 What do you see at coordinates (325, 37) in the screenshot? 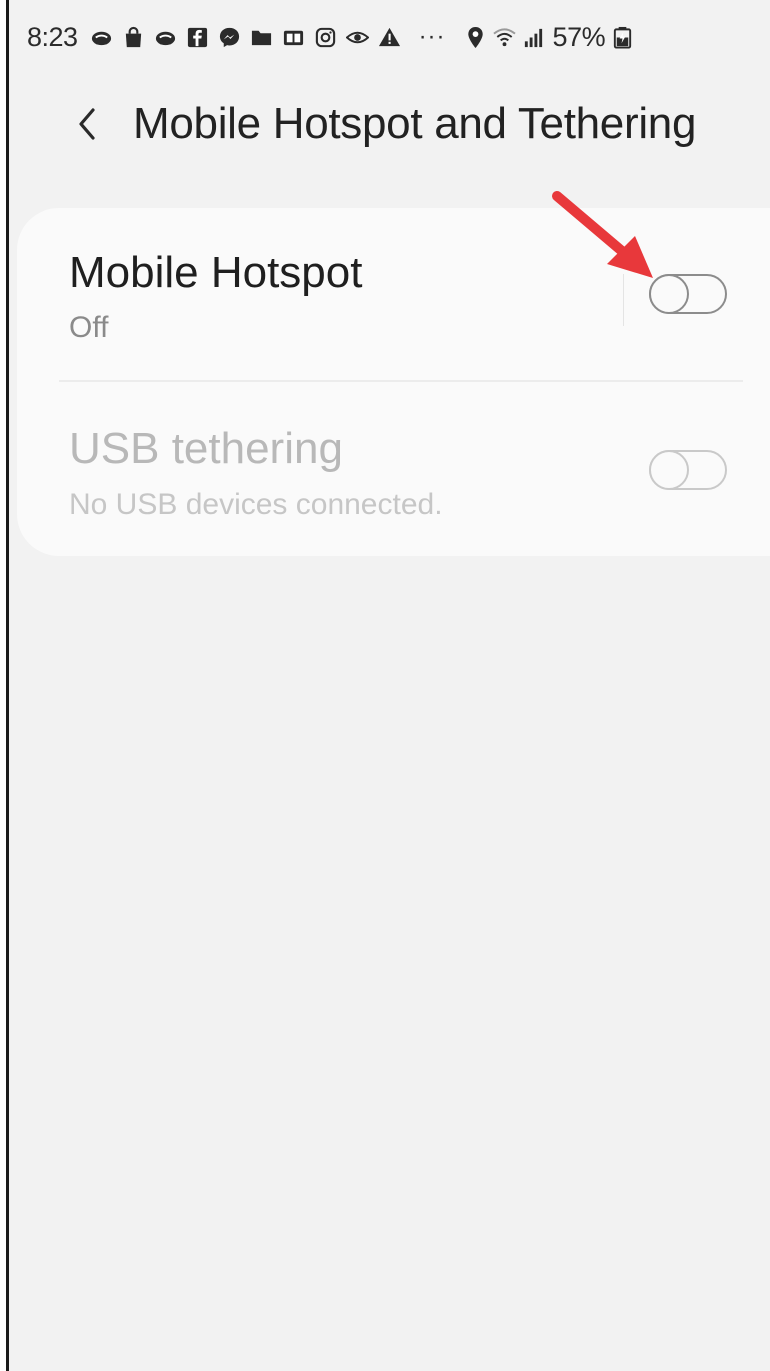
I see `instagram-icon` at bounding box center [325, 37].